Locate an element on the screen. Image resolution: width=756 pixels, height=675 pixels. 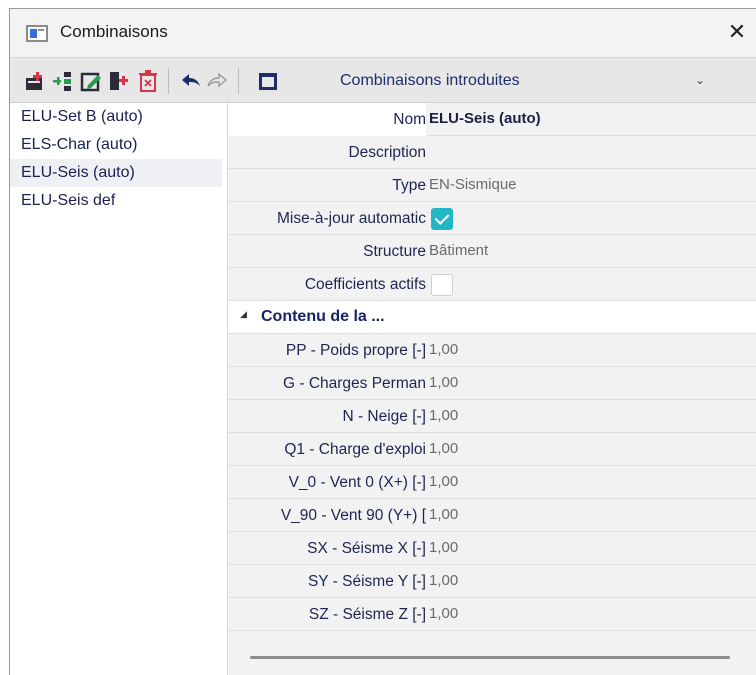
property-row-auto-update: Mise-à-jour automatic is located at coordinates (492, 218).